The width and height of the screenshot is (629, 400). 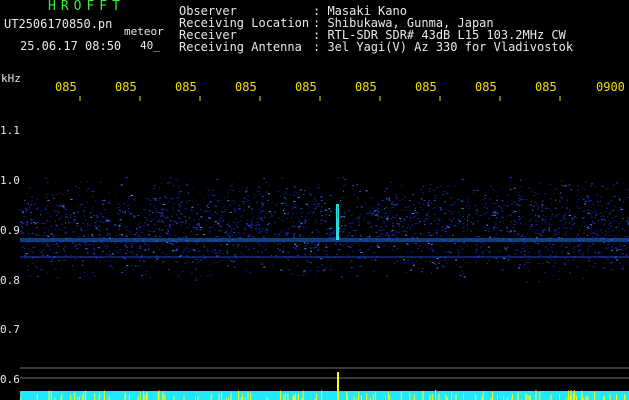 I want to click on event-tag: meteor, so click(x=144, y=31).